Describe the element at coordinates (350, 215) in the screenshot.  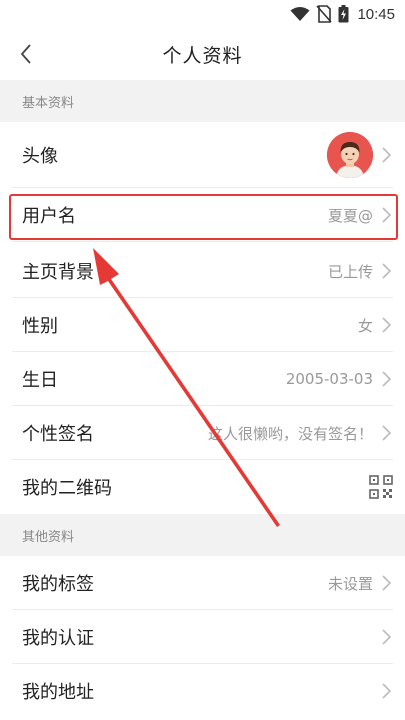
I see `username-value: 夏夏@` at that location.